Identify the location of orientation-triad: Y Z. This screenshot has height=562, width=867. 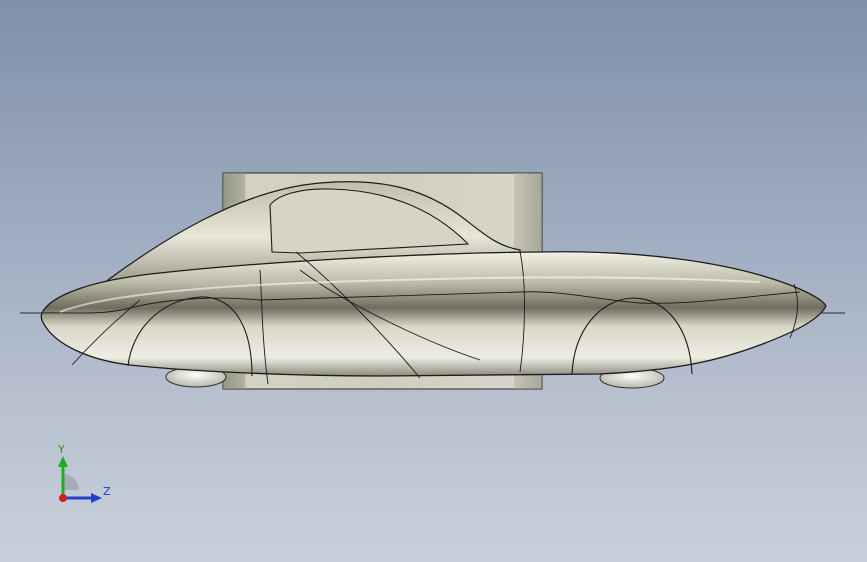
(83, 475).